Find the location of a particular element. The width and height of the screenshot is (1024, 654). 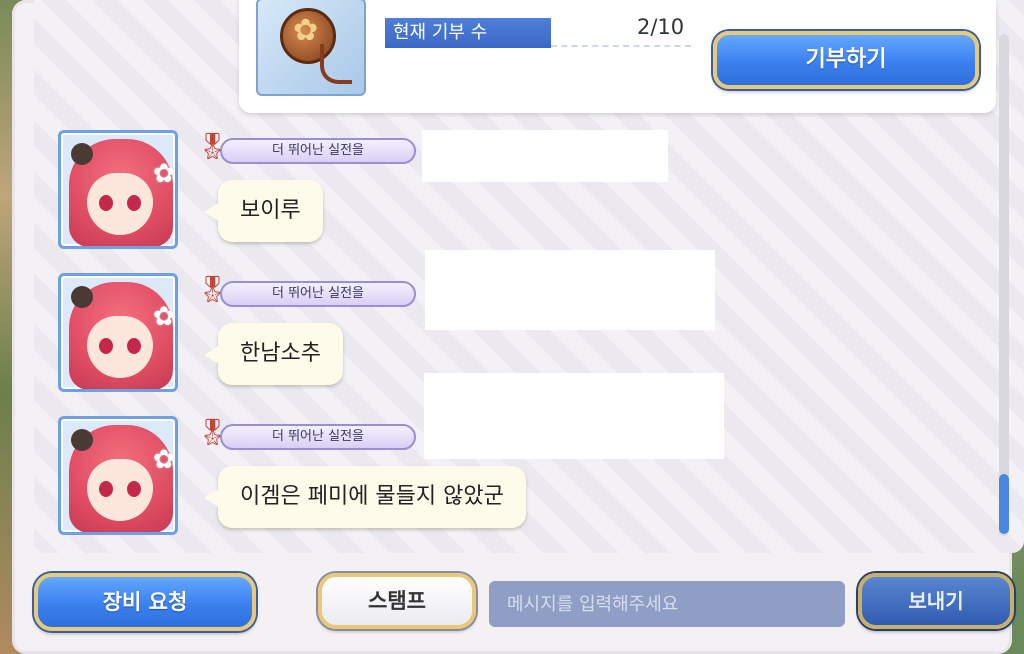

donation-count: 2/10 is located at coordinates (661, 27).